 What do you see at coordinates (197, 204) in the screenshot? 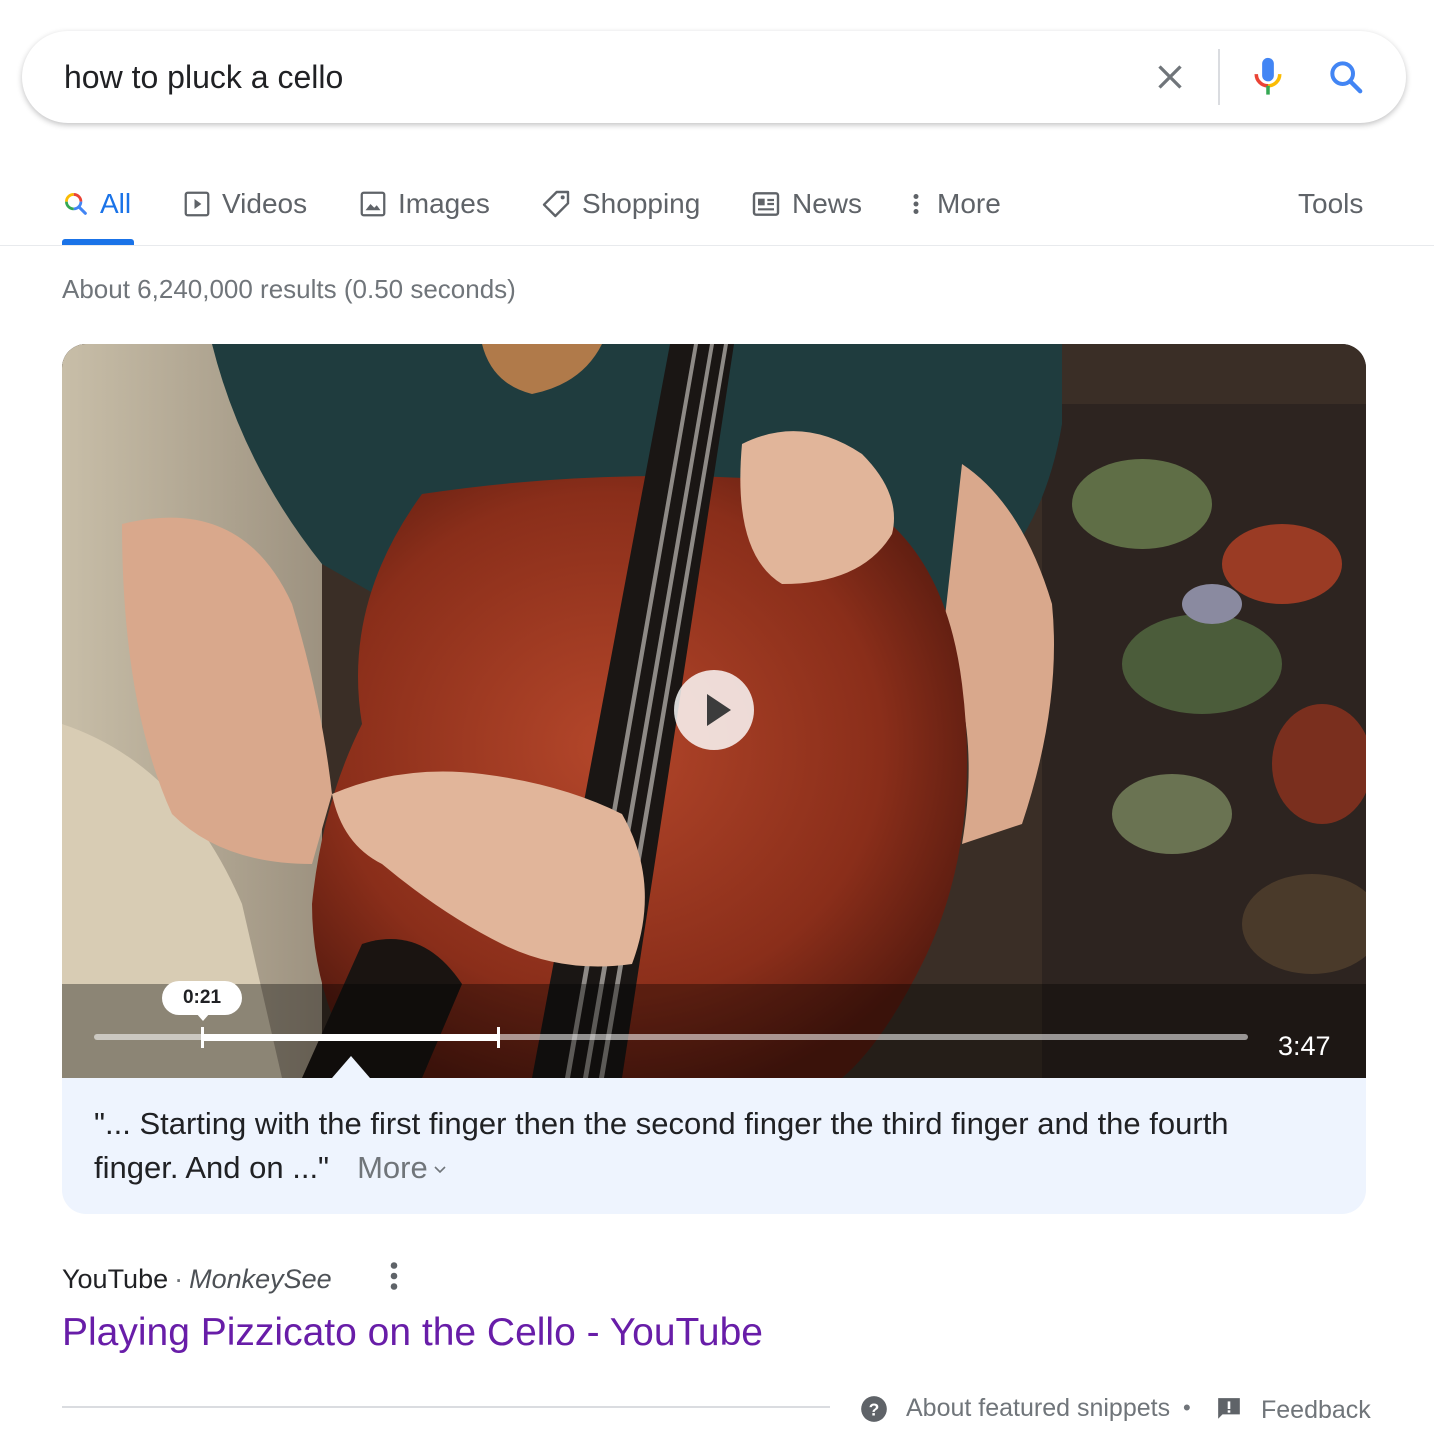
I see `video-icon` at bounding box center [197, 204].